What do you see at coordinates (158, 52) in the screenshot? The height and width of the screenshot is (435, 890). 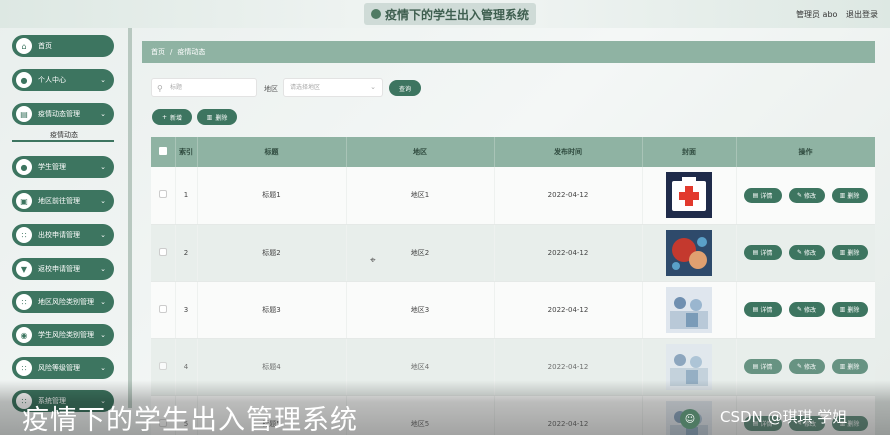 I see `breadcrumb-home: 首页` at bounding box center [158, 52].